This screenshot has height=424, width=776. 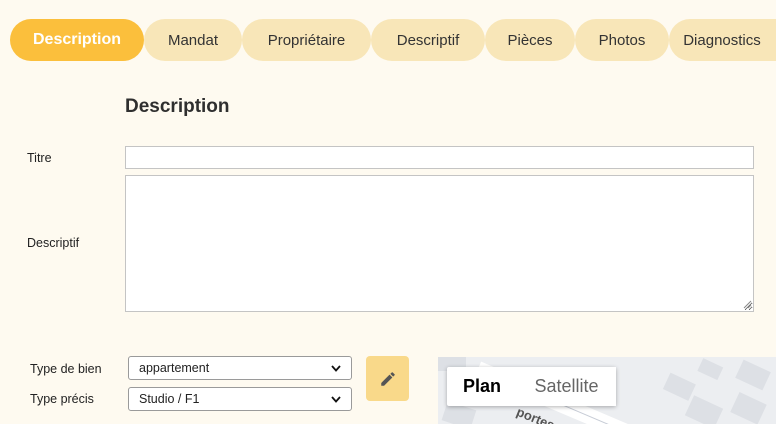 I want to click on map-type-control: Plan Satellite, so click(x=531, y=386).